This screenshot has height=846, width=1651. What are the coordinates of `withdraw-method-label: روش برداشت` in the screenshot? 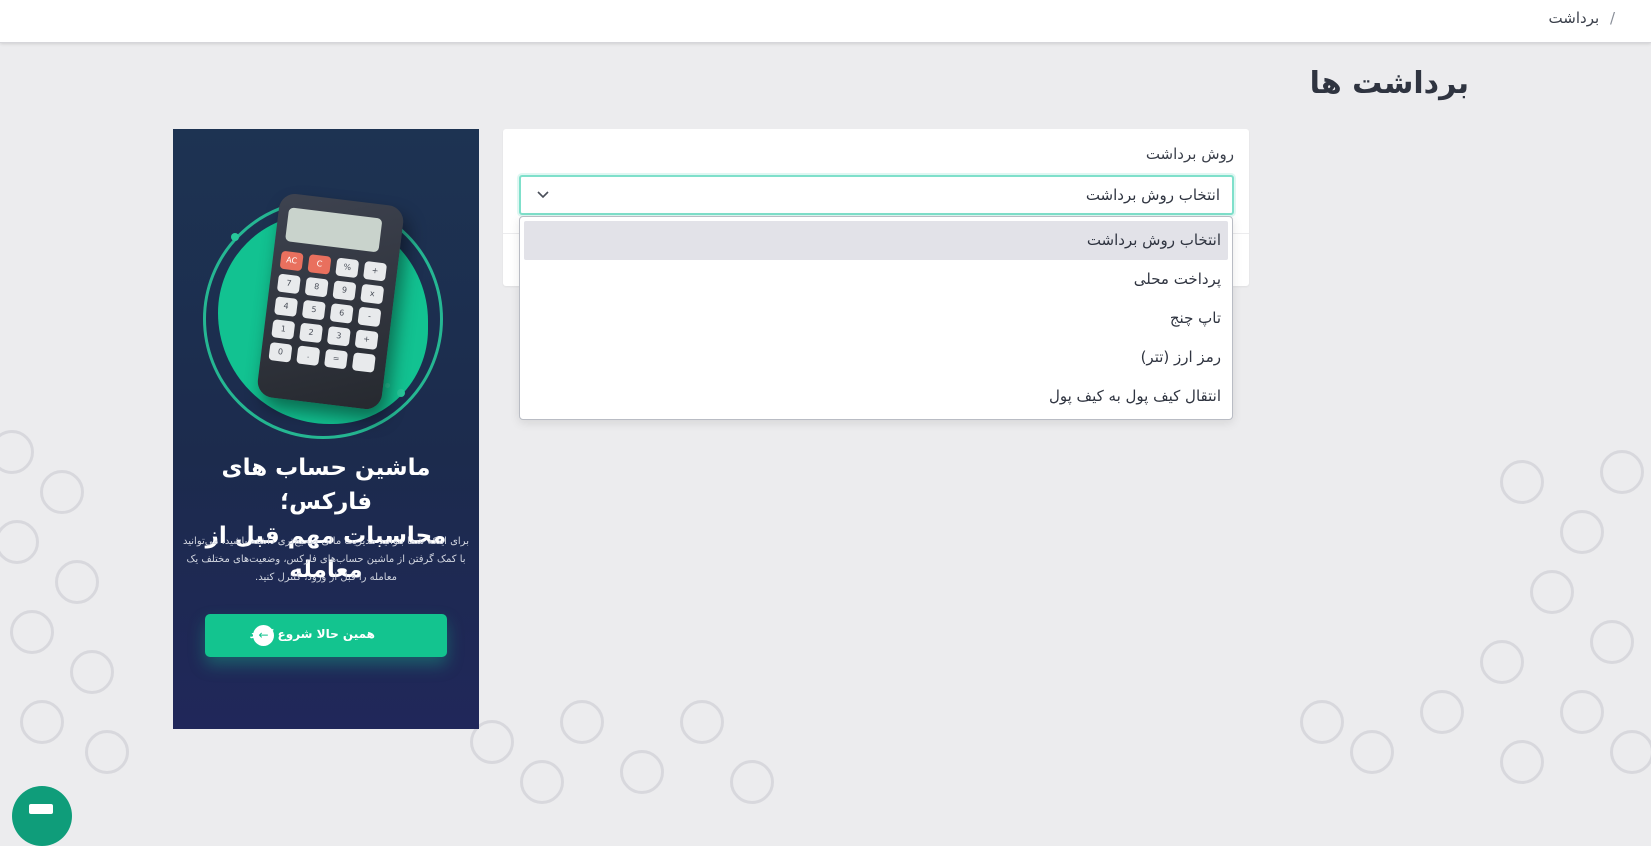 It's located at (1189, 154).